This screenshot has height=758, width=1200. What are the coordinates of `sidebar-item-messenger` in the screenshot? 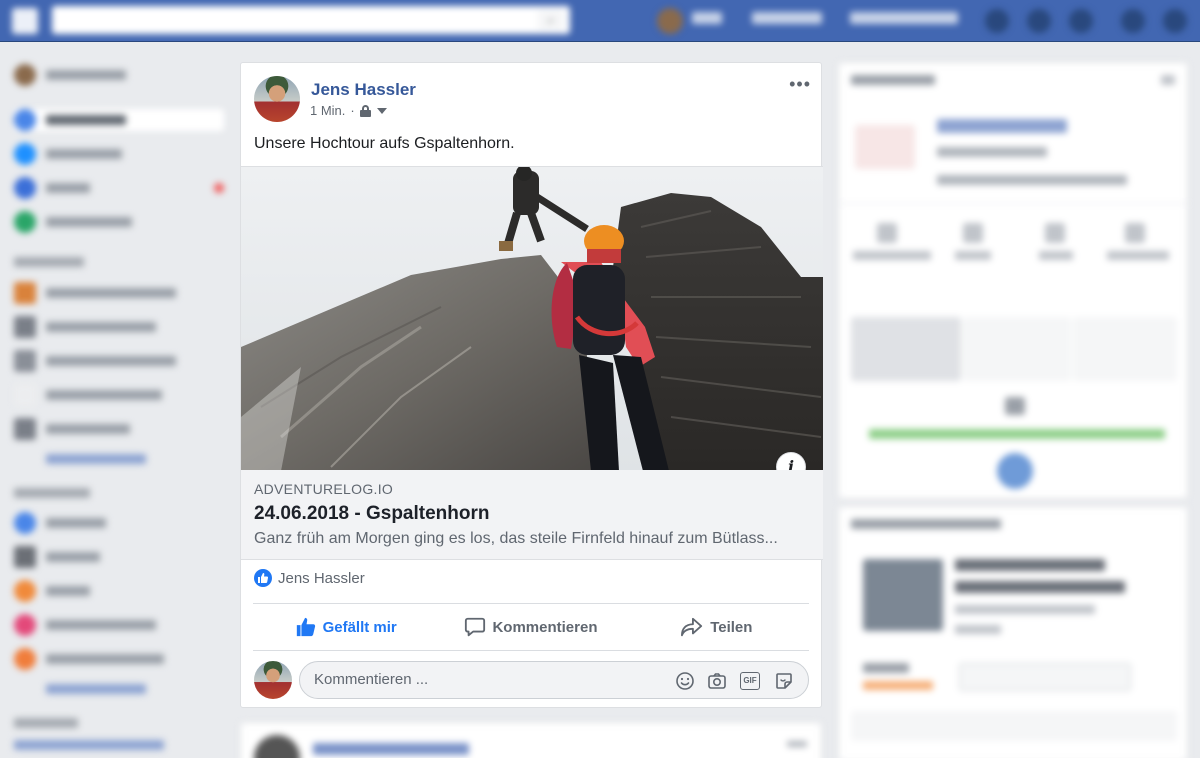 It's located at (119, 154).